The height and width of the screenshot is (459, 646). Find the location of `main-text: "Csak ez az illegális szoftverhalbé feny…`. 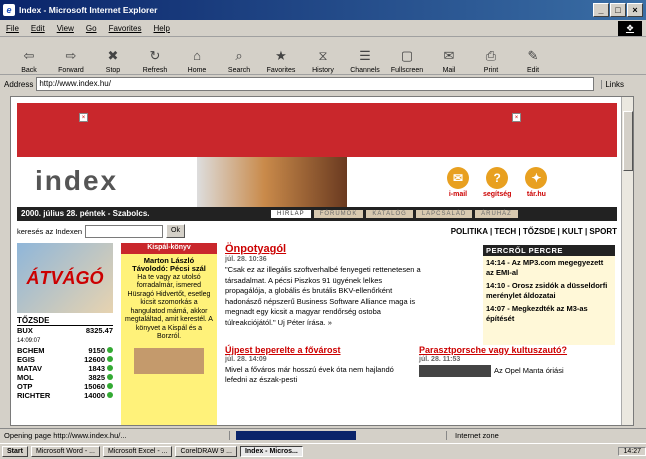

main-text: "Csak ez az illegális szoftverhalbé feny… is located at coordinates (323, 296).